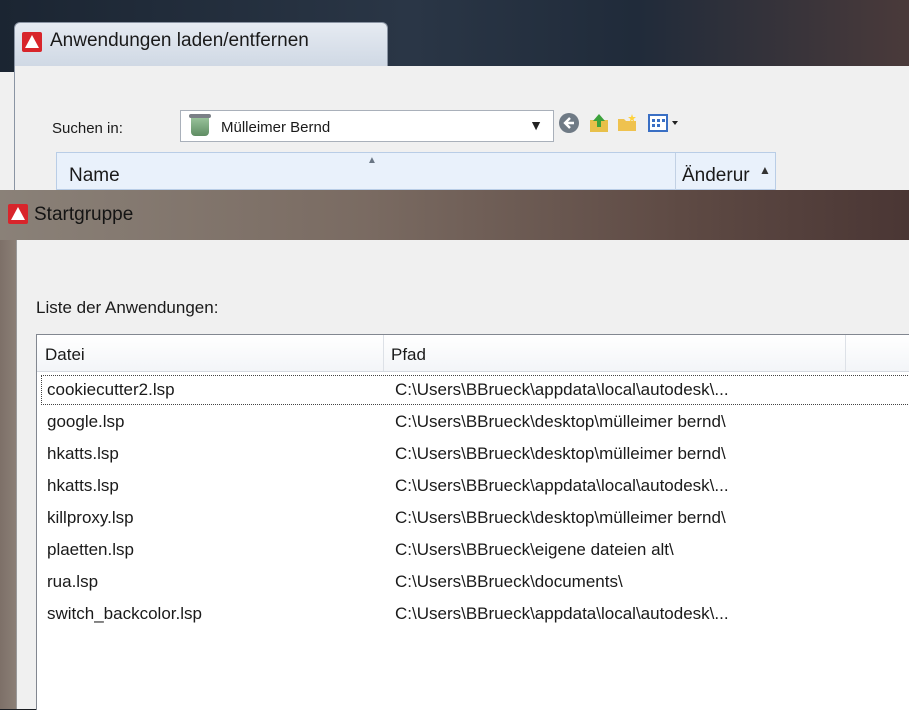  Describe the element at coordinates (86, 421) in the screenshot. I see `file-name: google.lsp` at that location.